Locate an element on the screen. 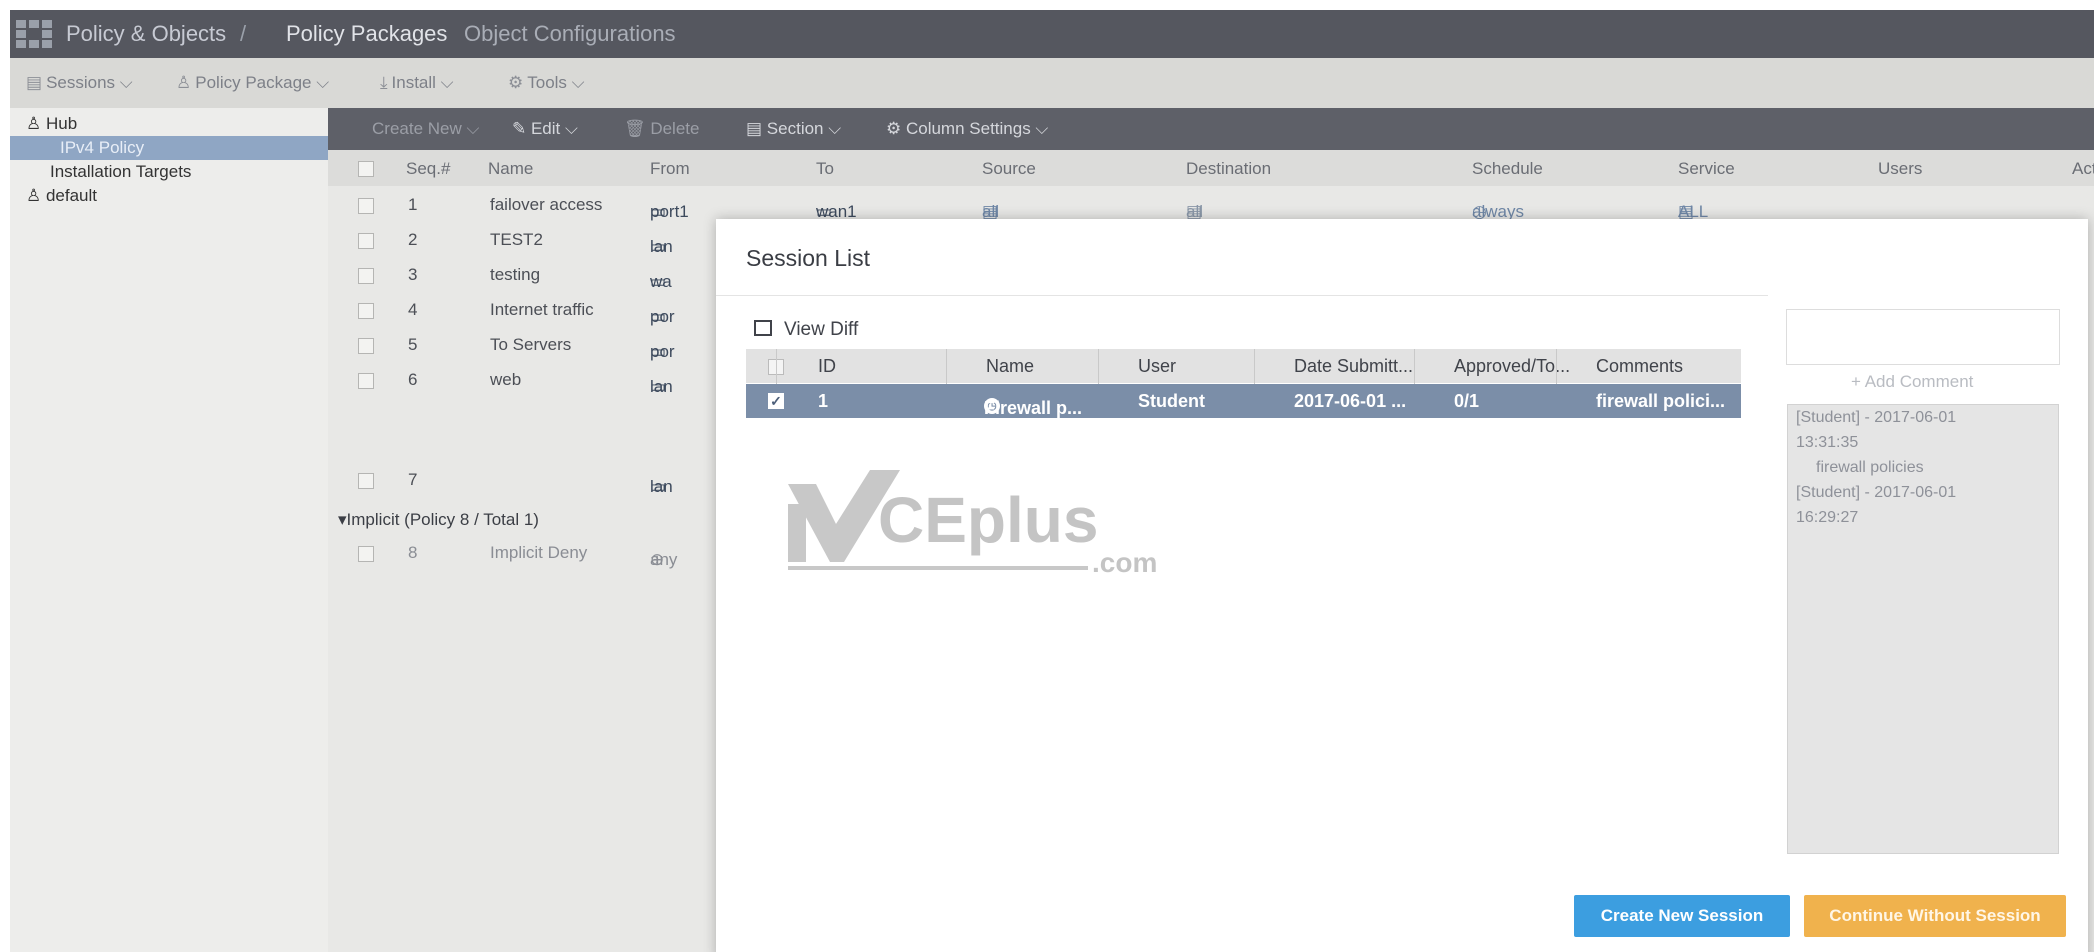  session-approved: 0/1 is located at coordinates (1467, 401).